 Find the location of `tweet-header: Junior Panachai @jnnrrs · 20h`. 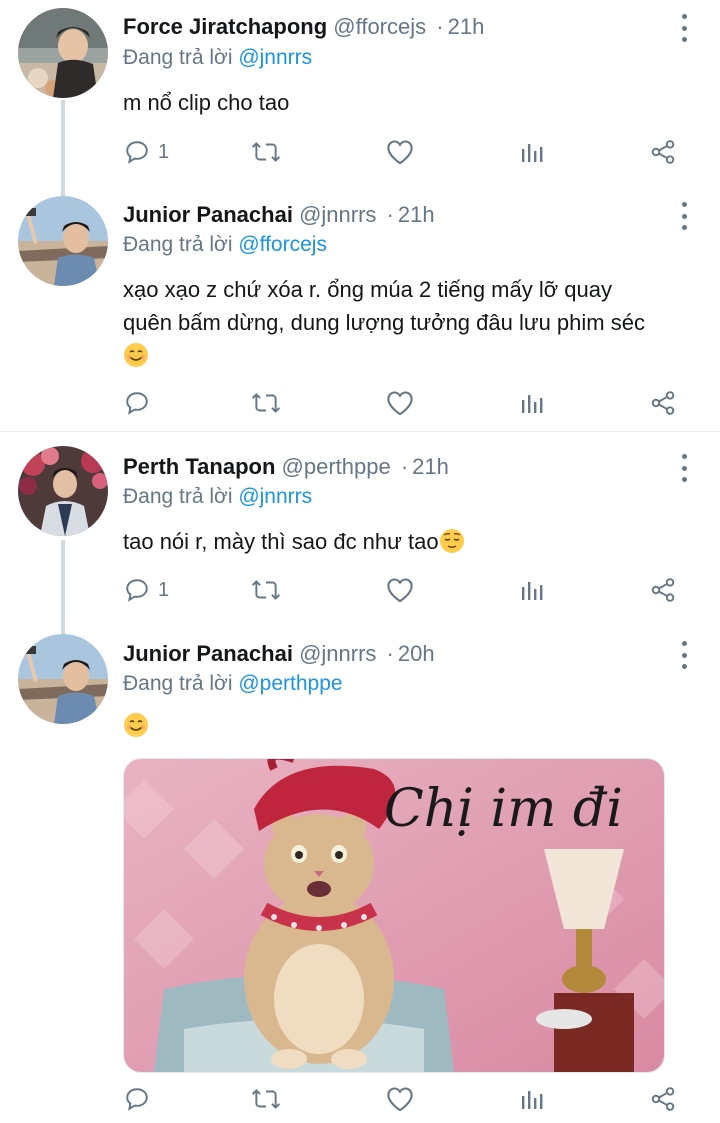

tweet-header: Junior Panachai @jnnrrs · 20h is located at coordinates (279, 654).